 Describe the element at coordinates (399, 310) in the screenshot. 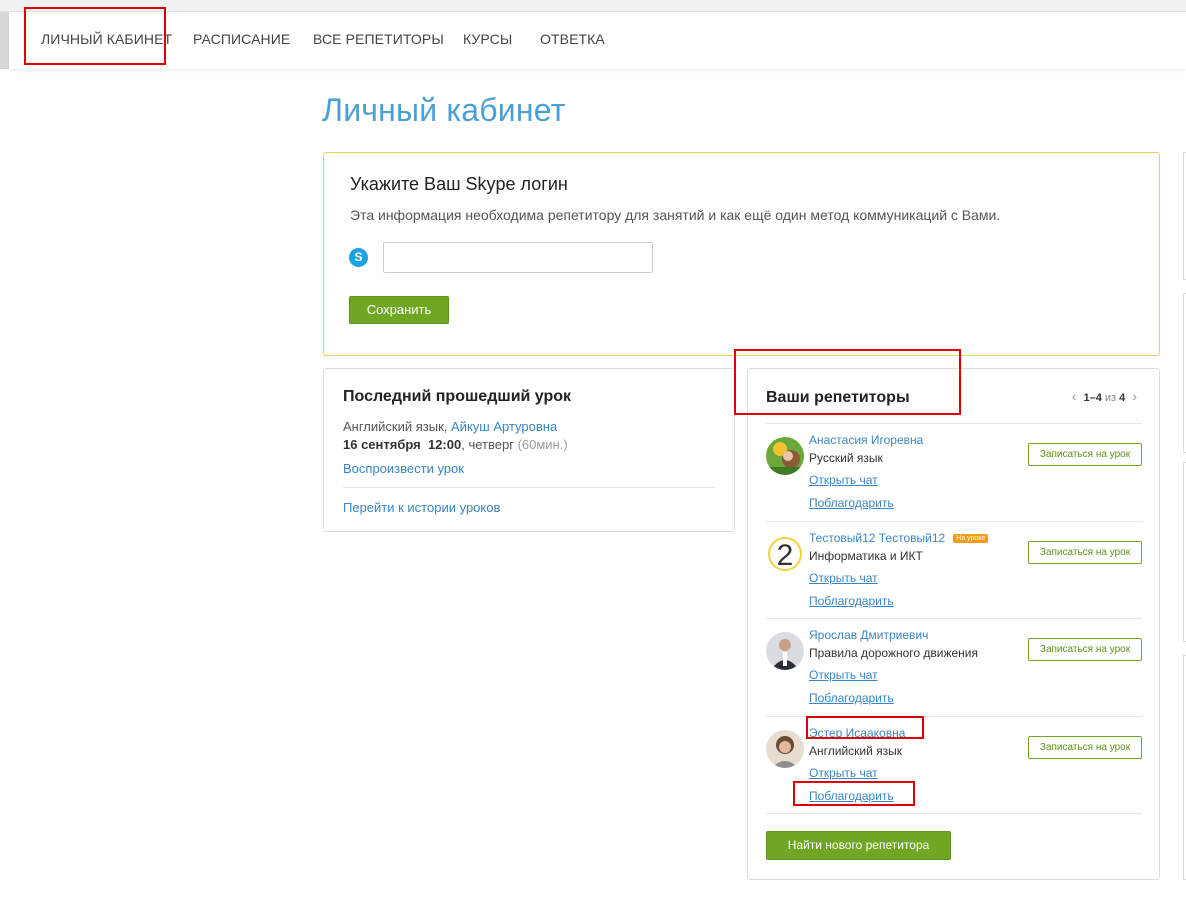

I see `save-button: Сохранить` at that location.